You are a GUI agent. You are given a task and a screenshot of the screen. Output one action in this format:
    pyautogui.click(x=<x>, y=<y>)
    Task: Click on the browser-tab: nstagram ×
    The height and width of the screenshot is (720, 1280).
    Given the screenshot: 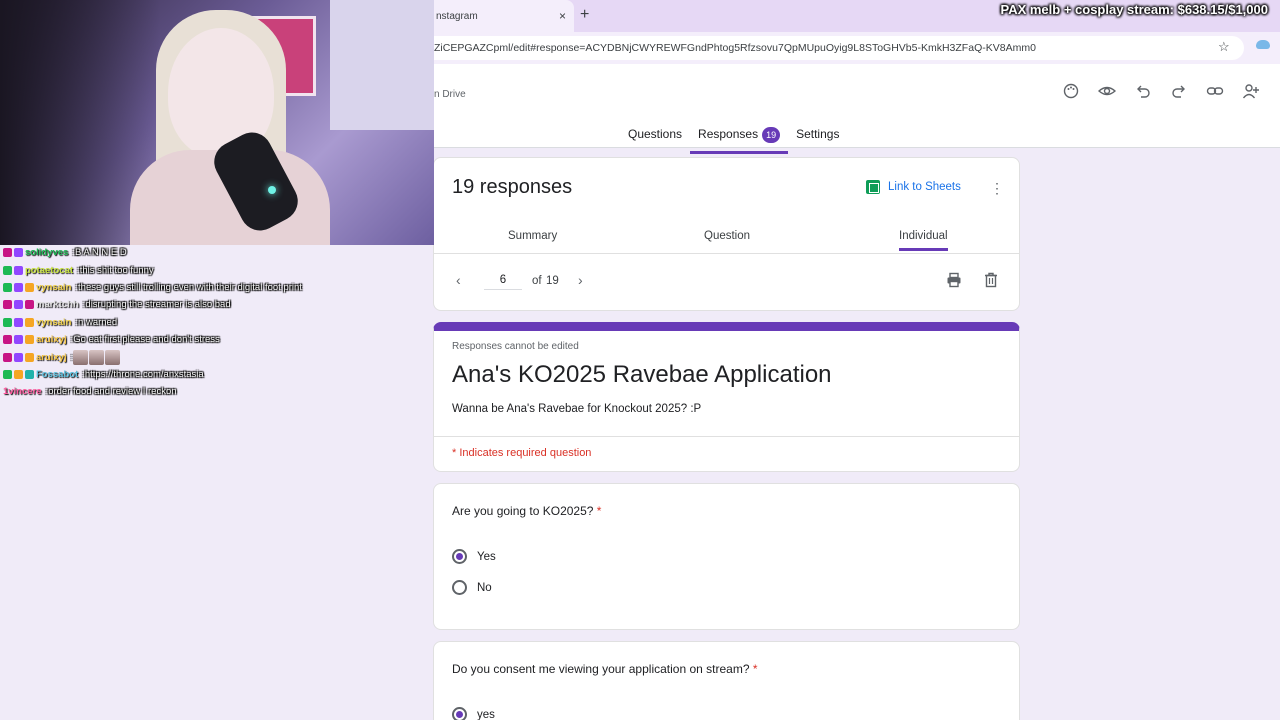 What is the action you would take?
    pyautogui.click(x=503, y=16)
    